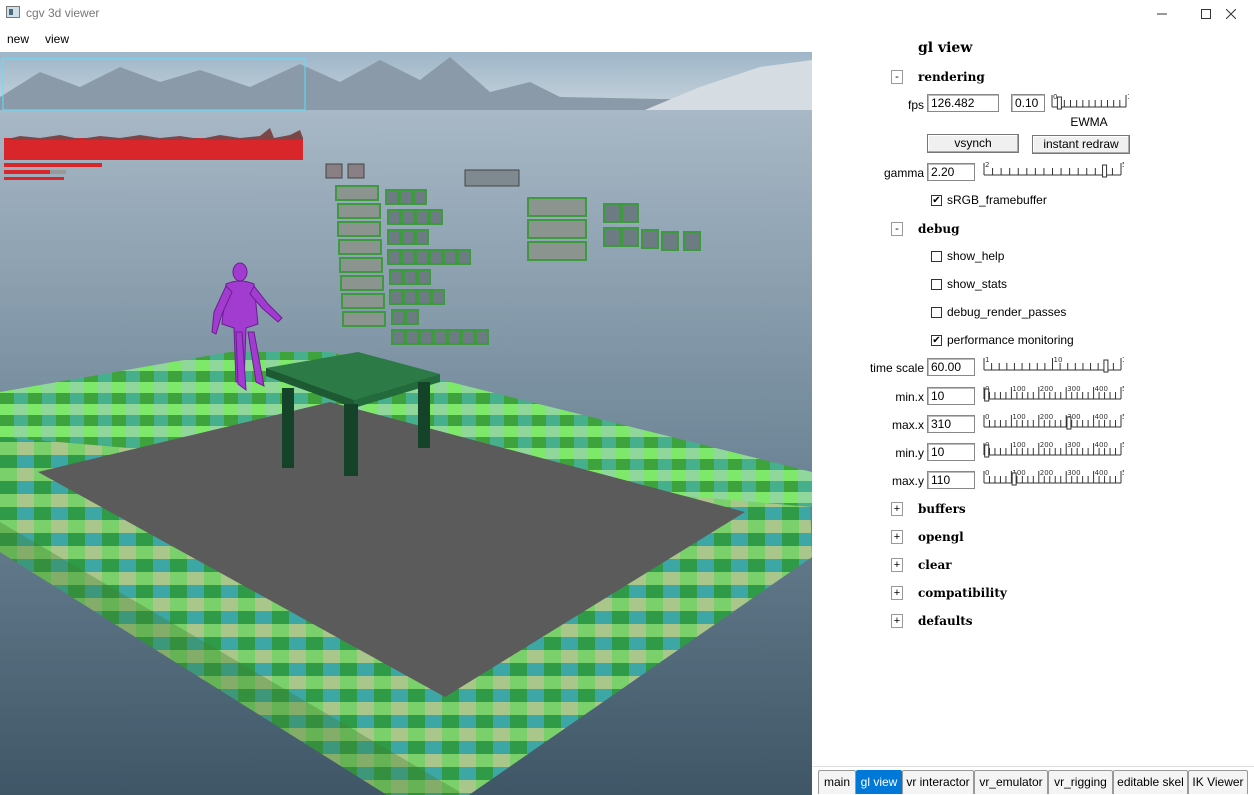  I want to click on tab-gl-view: gl view, so click(879, 782).